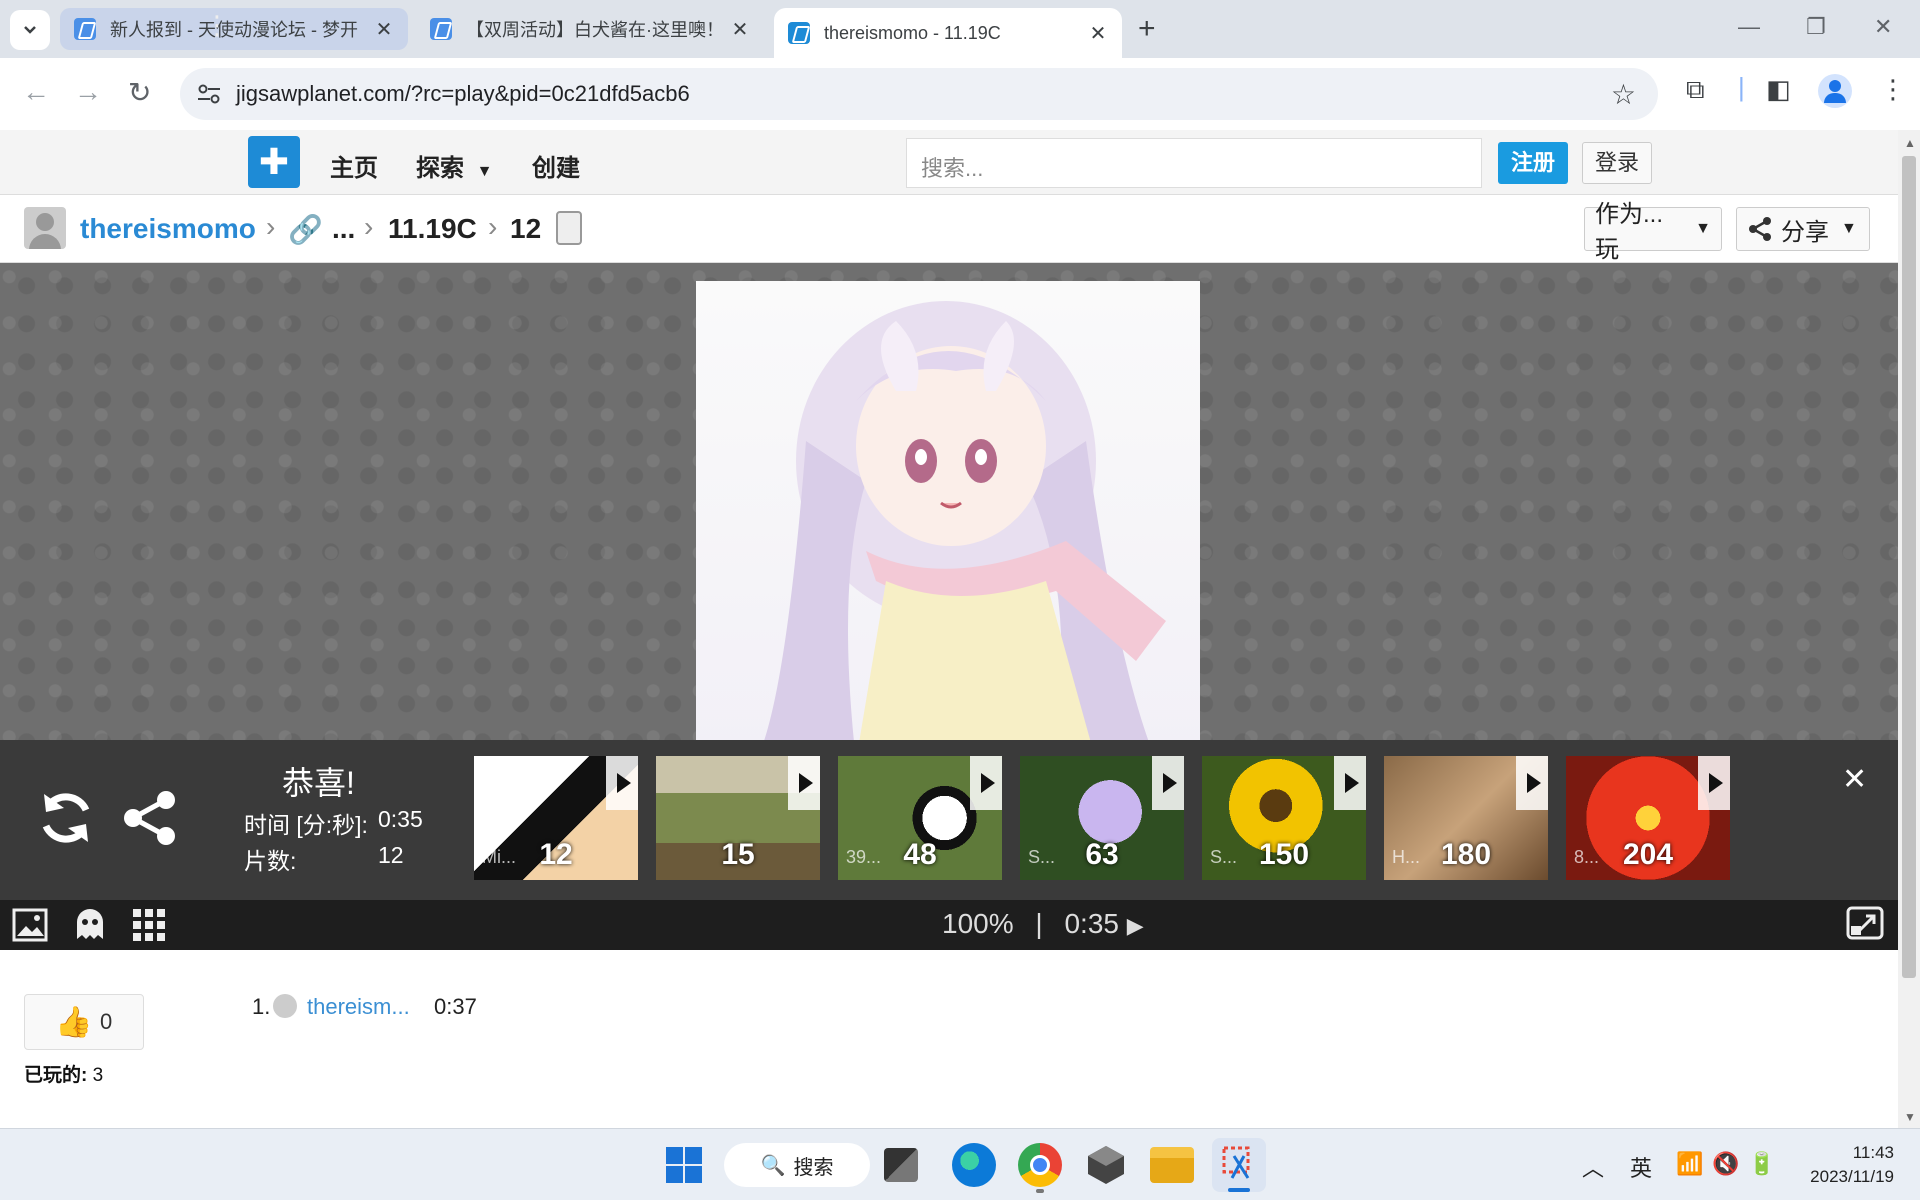  What do you see at coordinates (1835, 91) in the screenshot?
I see `profile-avatar-icon` at bounding box center [1835, 91].